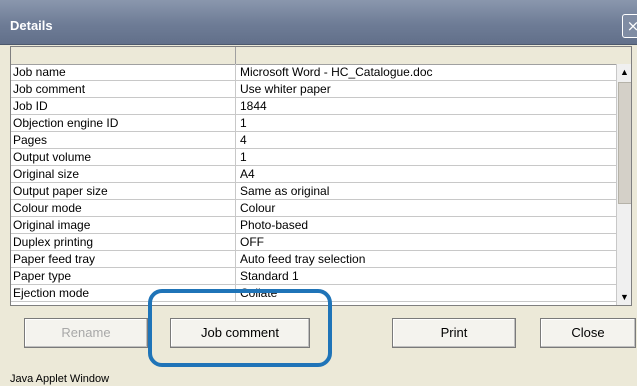  What do you see at coordinates (52, 157) in the screenshot?
I see `row-key: Output volume` at bounding box center [52, 157].